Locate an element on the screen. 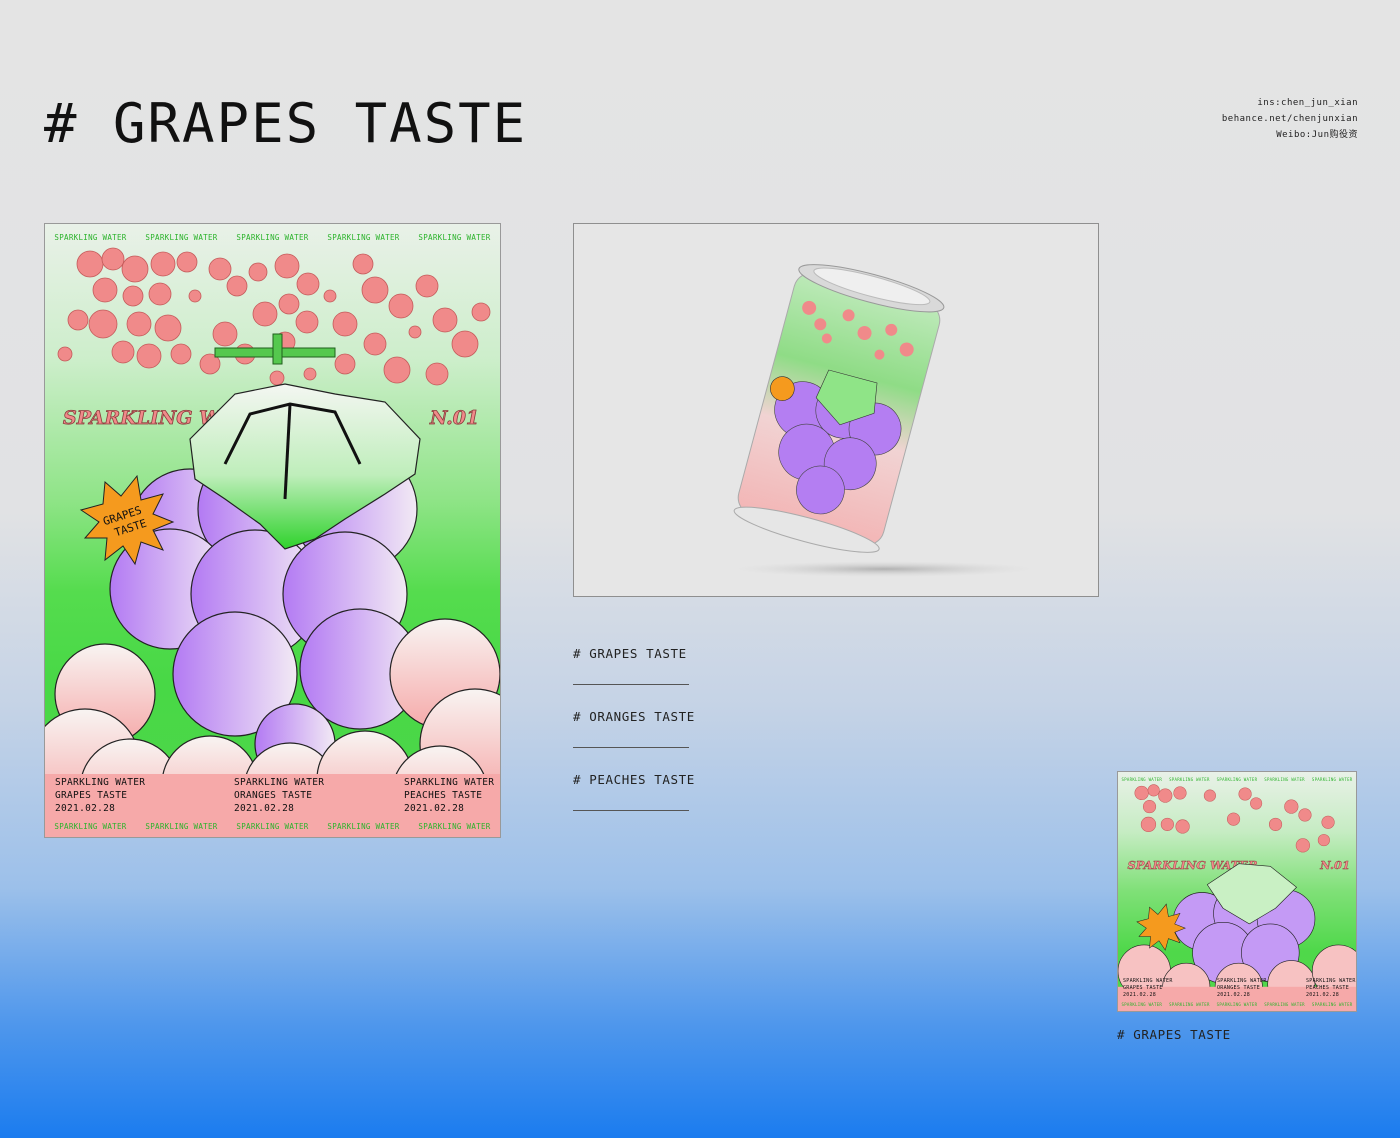 The image size is (1400, 1138). menu-item-oranges: # ORANGES TASTE is located at coordinates (633, 738).